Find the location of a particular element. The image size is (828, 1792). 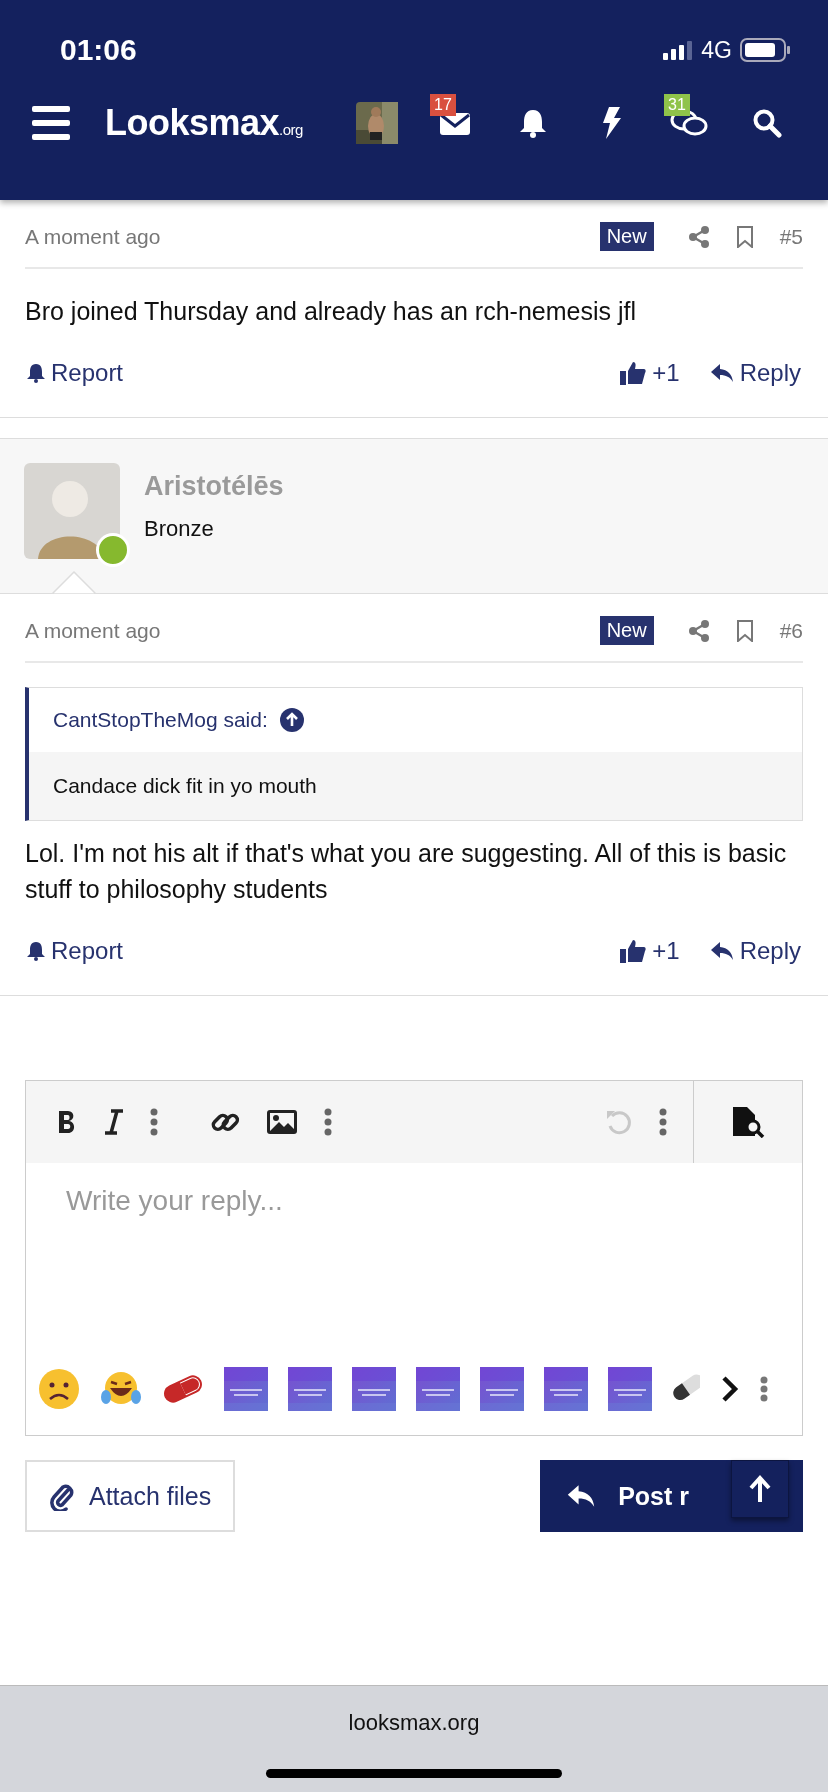

quote-text: Candace dick fit in yo mouth is located at coordinates (415, 786).